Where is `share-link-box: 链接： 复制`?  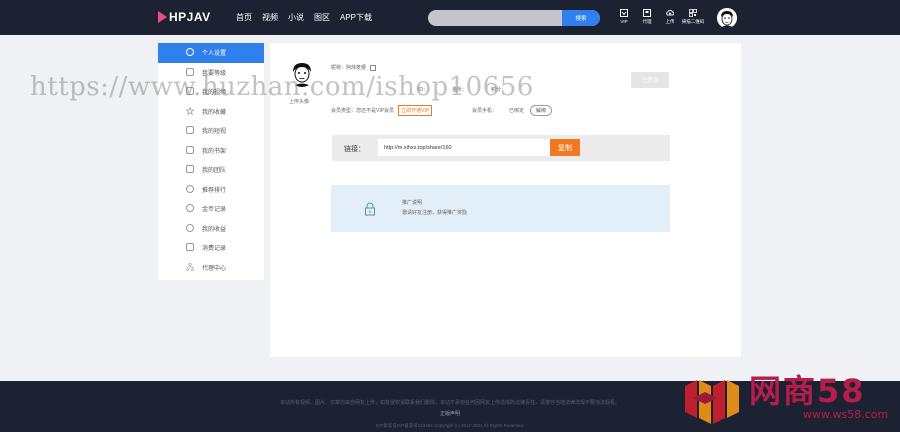 share-link-box: 链接： 复制 is located at coordinates (501, 148).